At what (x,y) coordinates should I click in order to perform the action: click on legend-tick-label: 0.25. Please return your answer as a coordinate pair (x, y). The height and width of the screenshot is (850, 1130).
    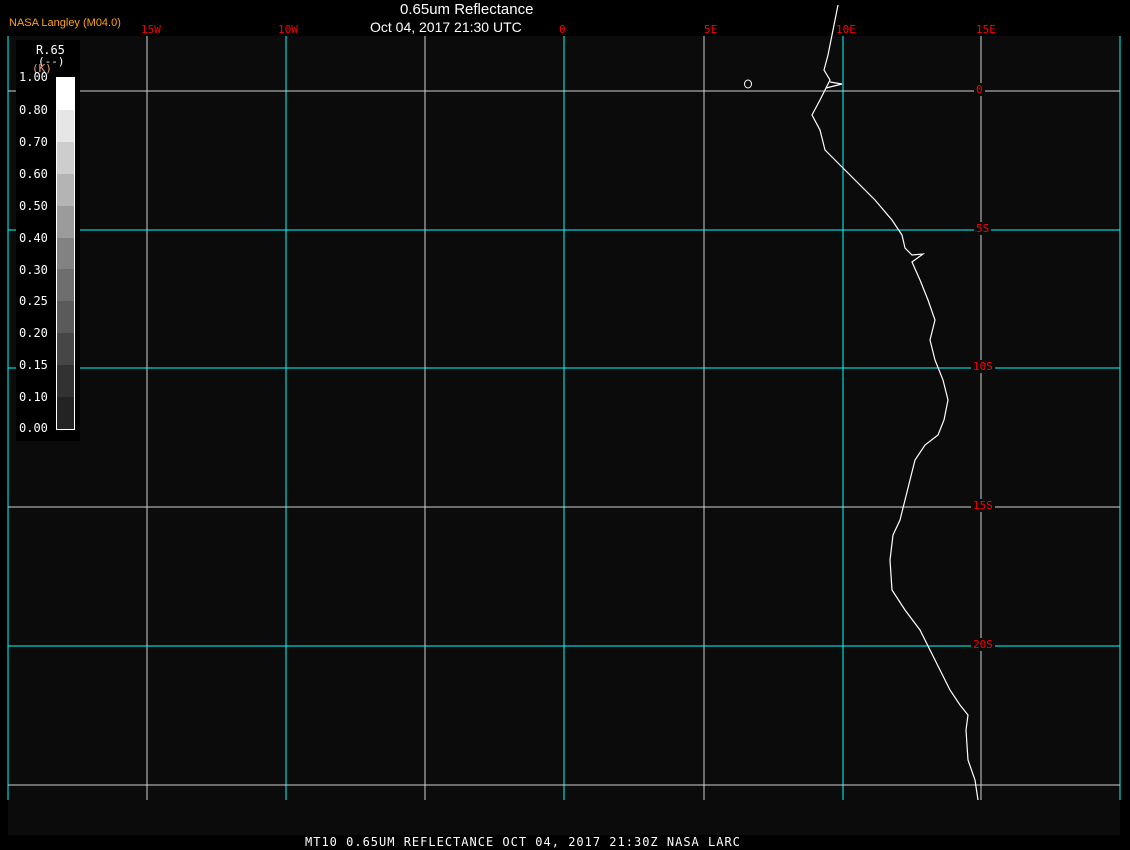
    Looking at the image, I should click on (33, 301).